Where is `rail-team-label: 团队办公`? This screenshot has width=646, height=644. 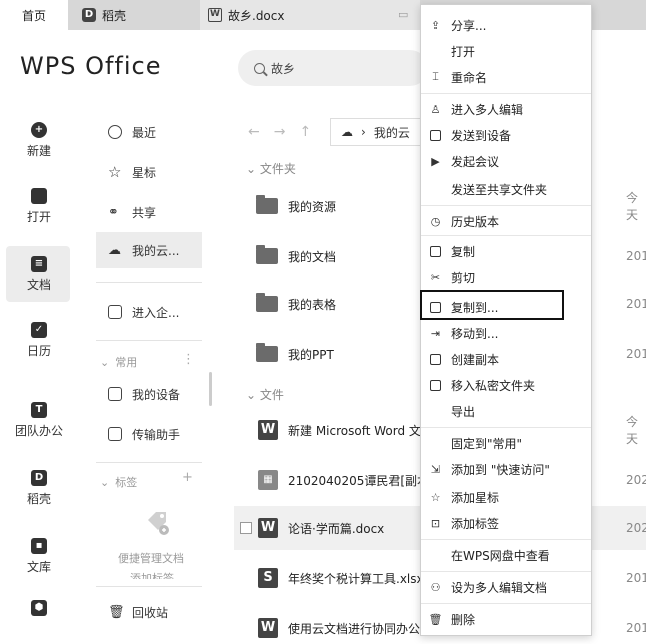
rail-team-label: 团队办公 is located at coordinates (38, 431).